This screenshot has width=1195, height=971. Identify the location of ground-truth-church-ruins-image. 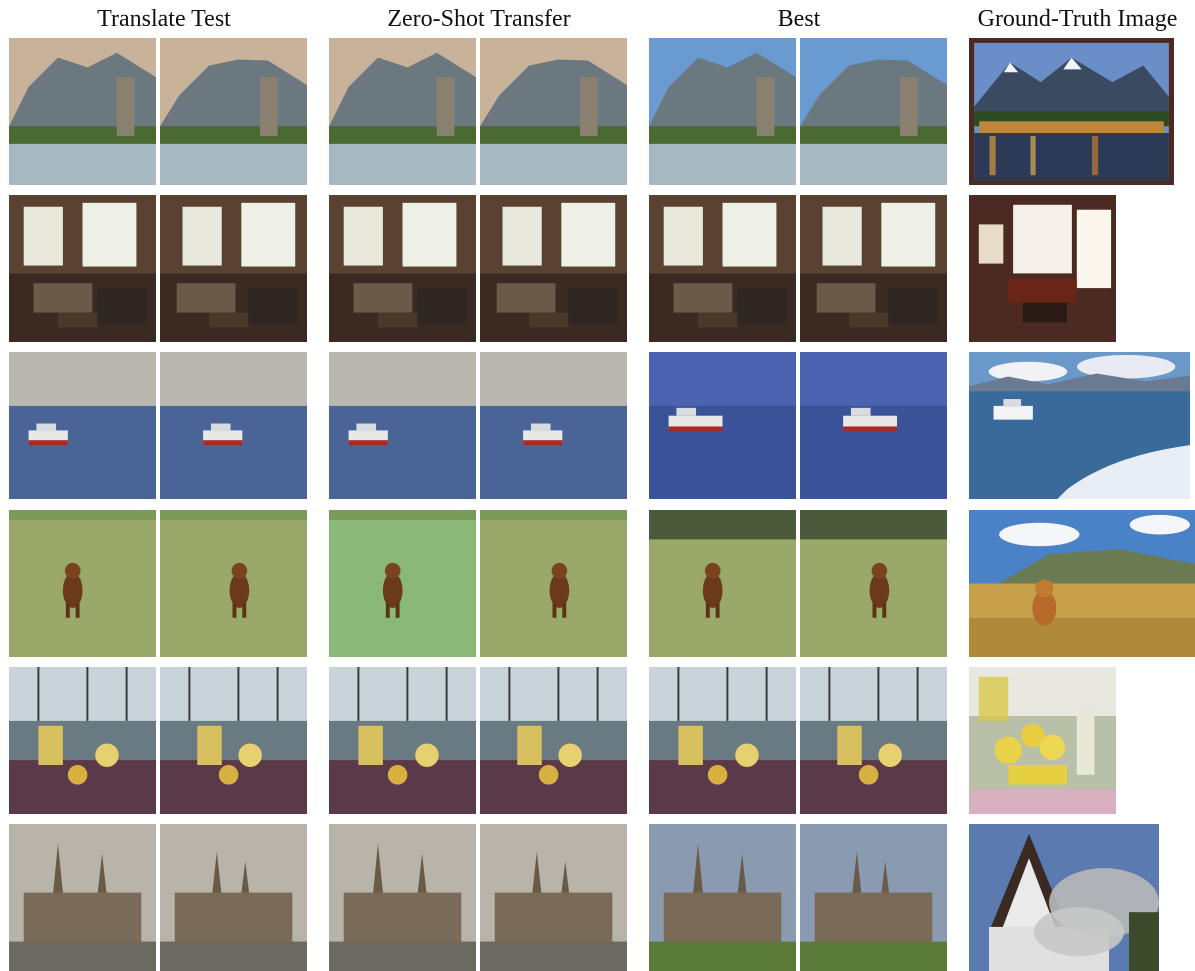
(1064, 897).